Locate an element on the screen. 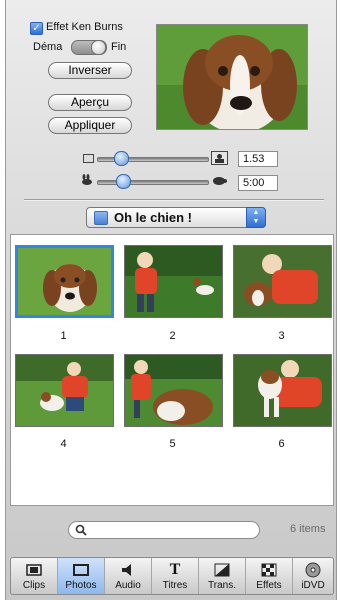 This screenshot has width=340, height=600. album-icon is located at coordinates (101, 218).